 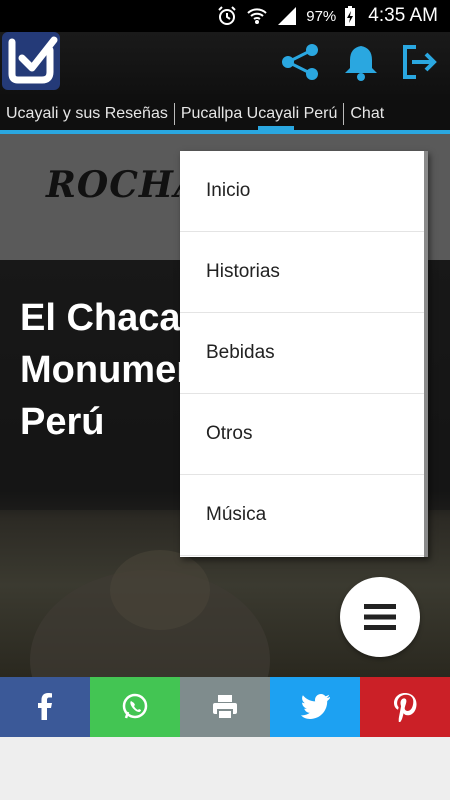 What do you see at coordinates (426, 354) in the screenshot?
I see `menu-scrollbar` at bounding box center [426, 354].